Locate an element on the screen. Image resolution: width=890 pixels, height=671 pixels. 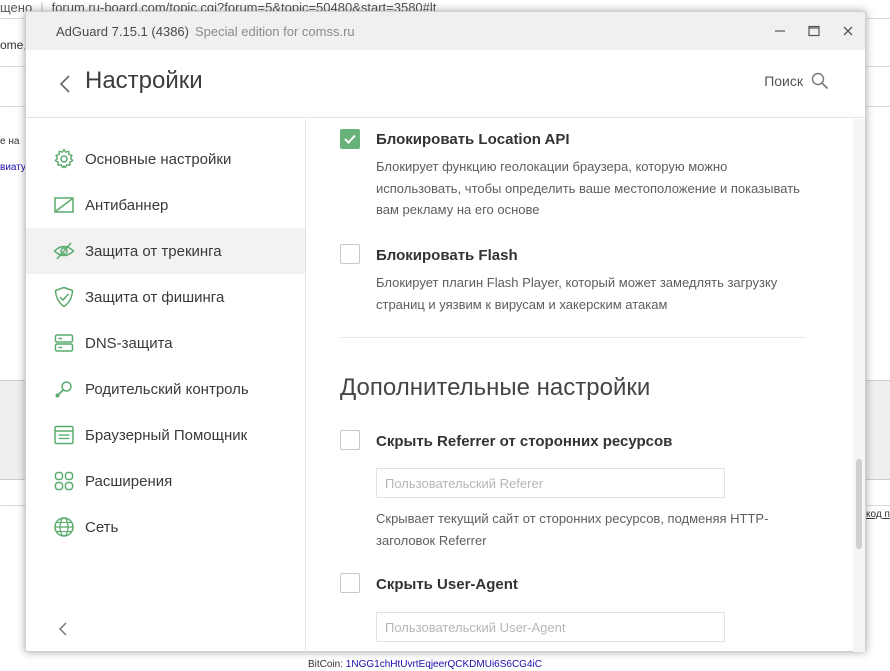
scrollbar is located at coordinates (859, 385).